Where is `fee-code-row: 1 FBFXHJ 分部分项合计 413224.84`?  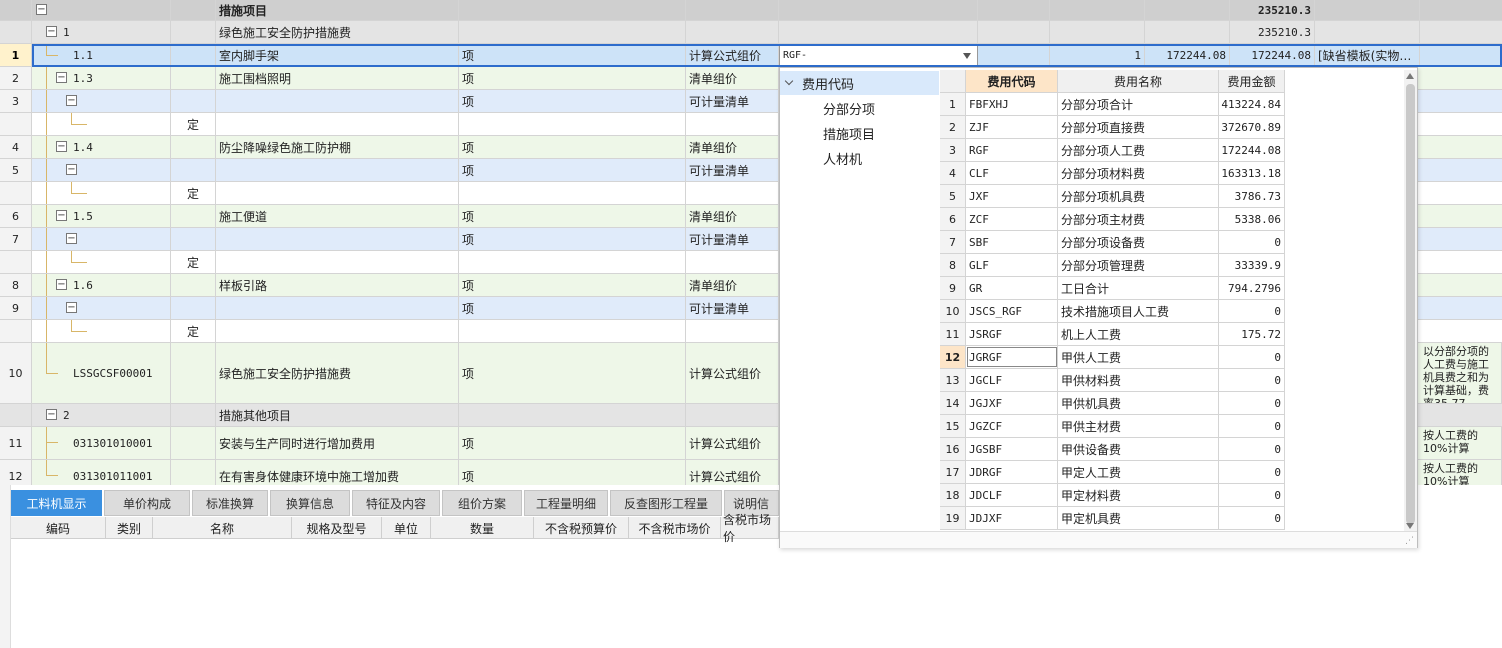 fee-code-row: 1 FBFXHJ 分部分项合计 413224.84 is located at coordinates (1112, 104).